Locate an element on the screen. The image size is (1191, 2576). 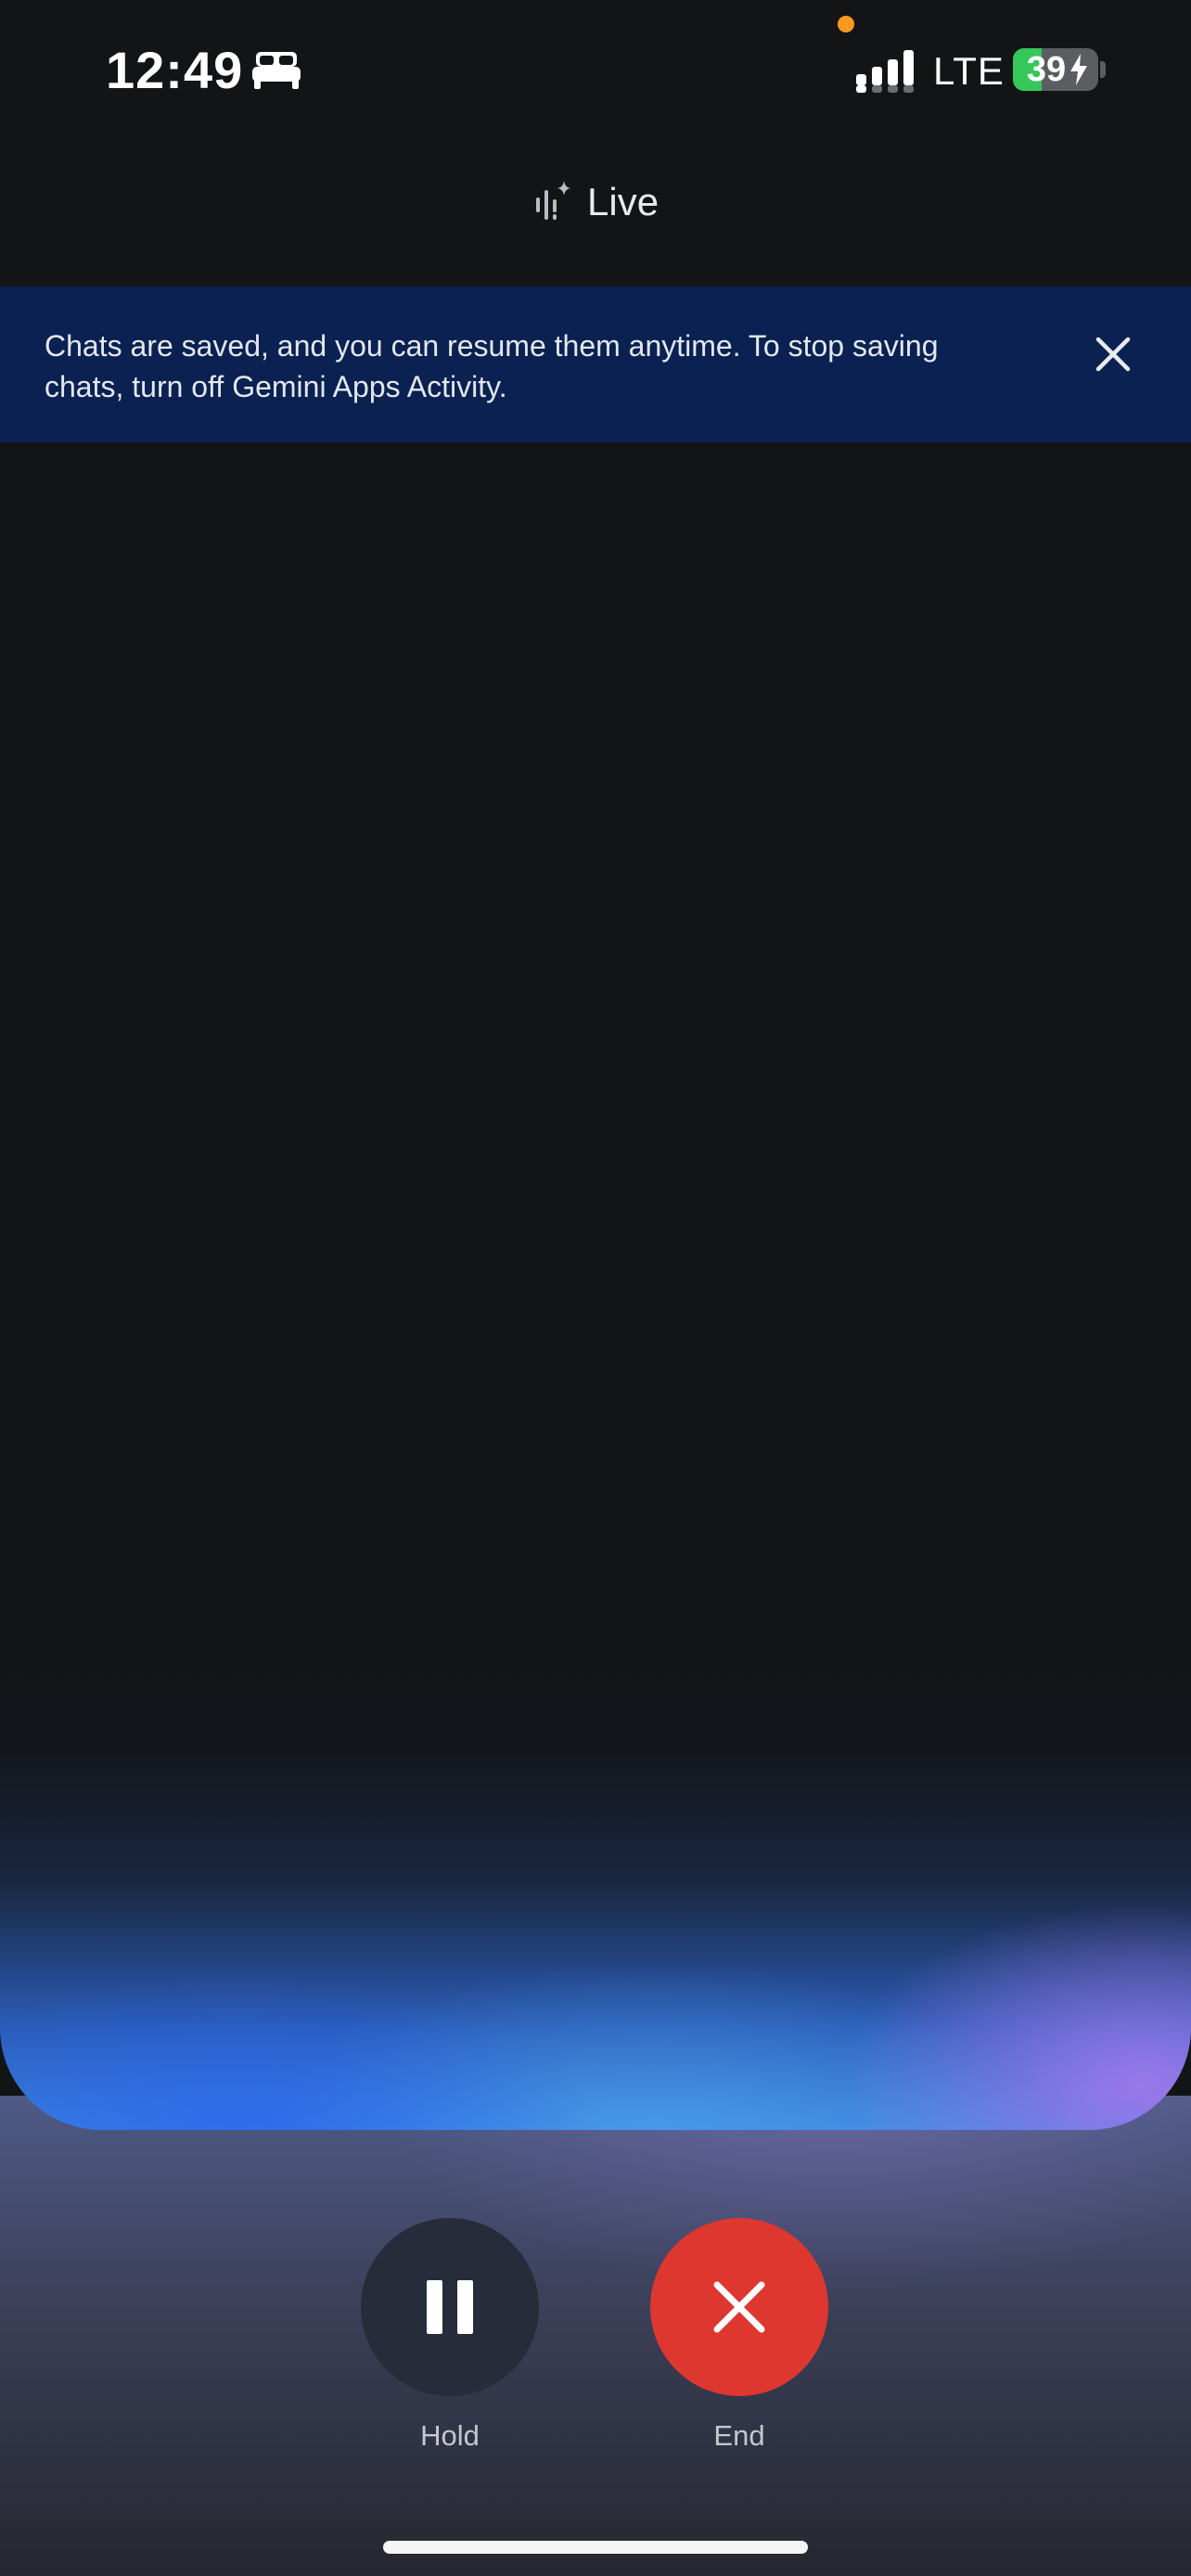
banner-close-button is located at coordinates (1113, 354).